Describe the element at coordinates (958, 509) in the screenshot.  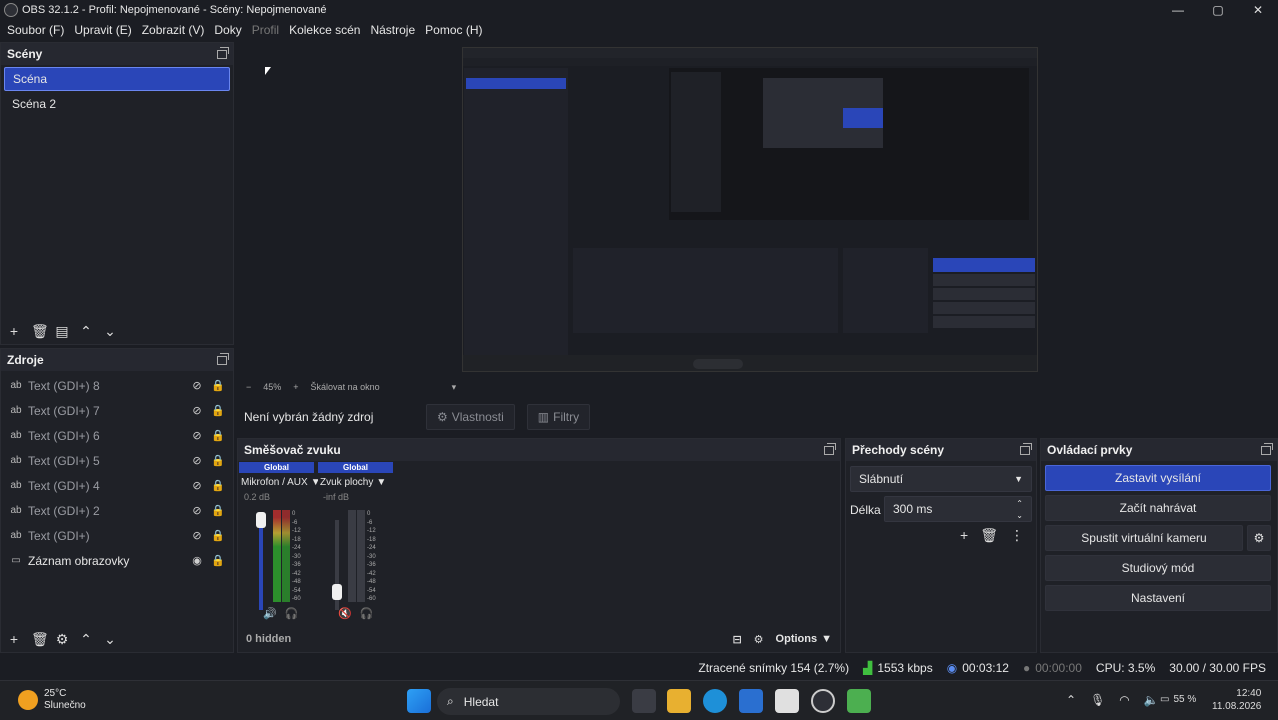
I see `duration-spinbox: 300 ms ⌃ ⌄` at that location.